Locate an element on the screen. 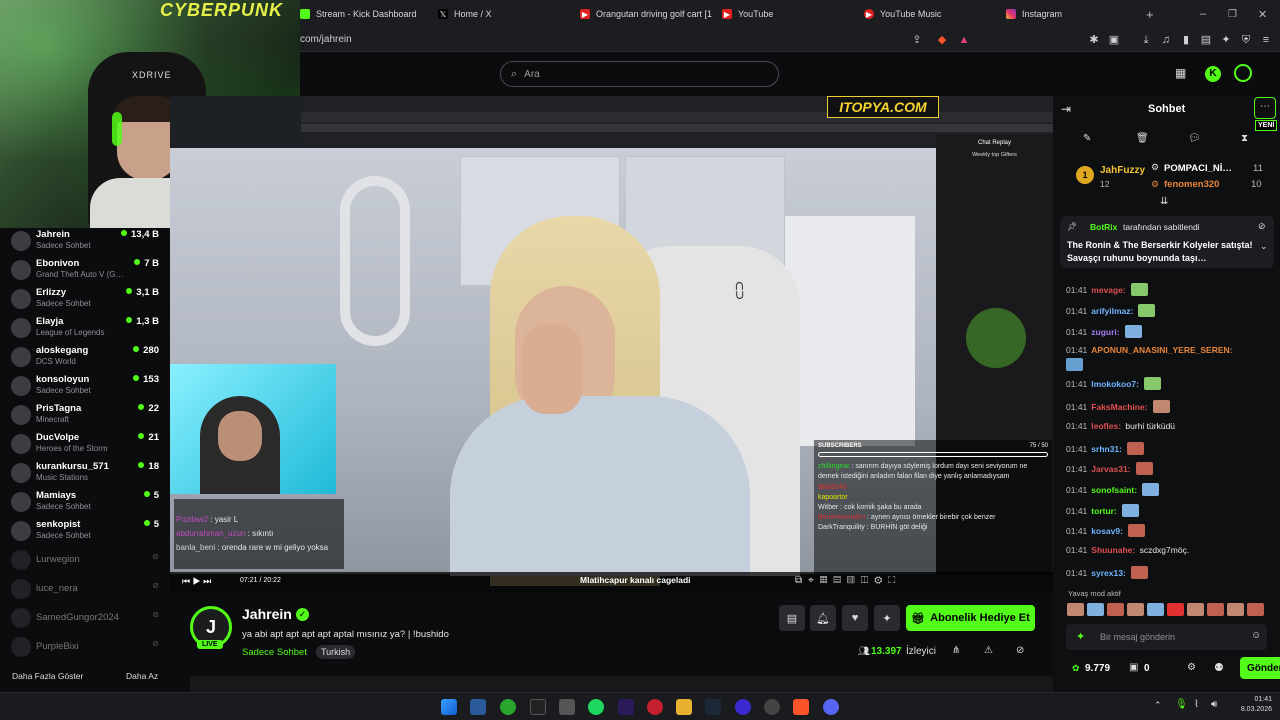 This screenshot has width=1280, height=720. share-icon: ⋔ is located at coordinates (956, 650).